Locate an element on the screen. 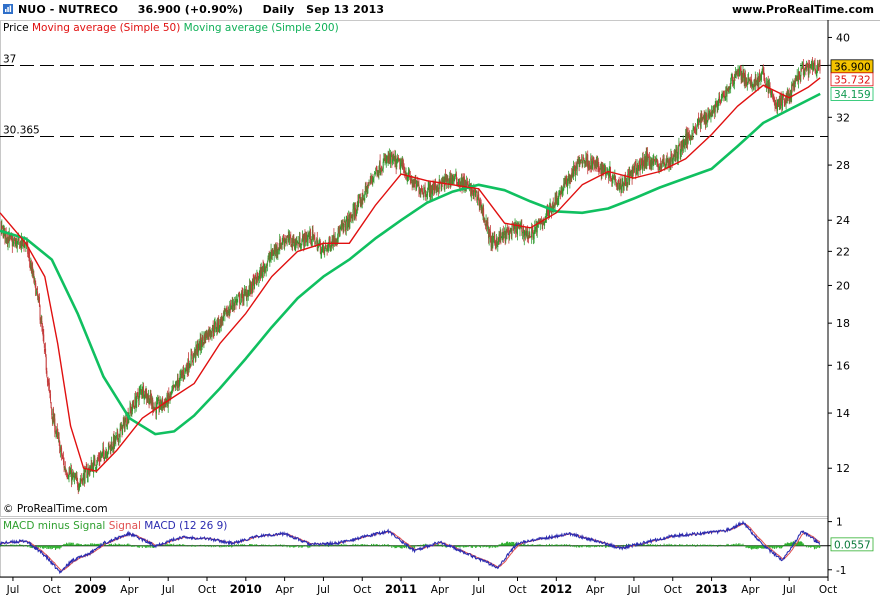 This screenshot has height=600, width=880. last-price-tag-label: 36.900 is located at coordinates (852, 67).